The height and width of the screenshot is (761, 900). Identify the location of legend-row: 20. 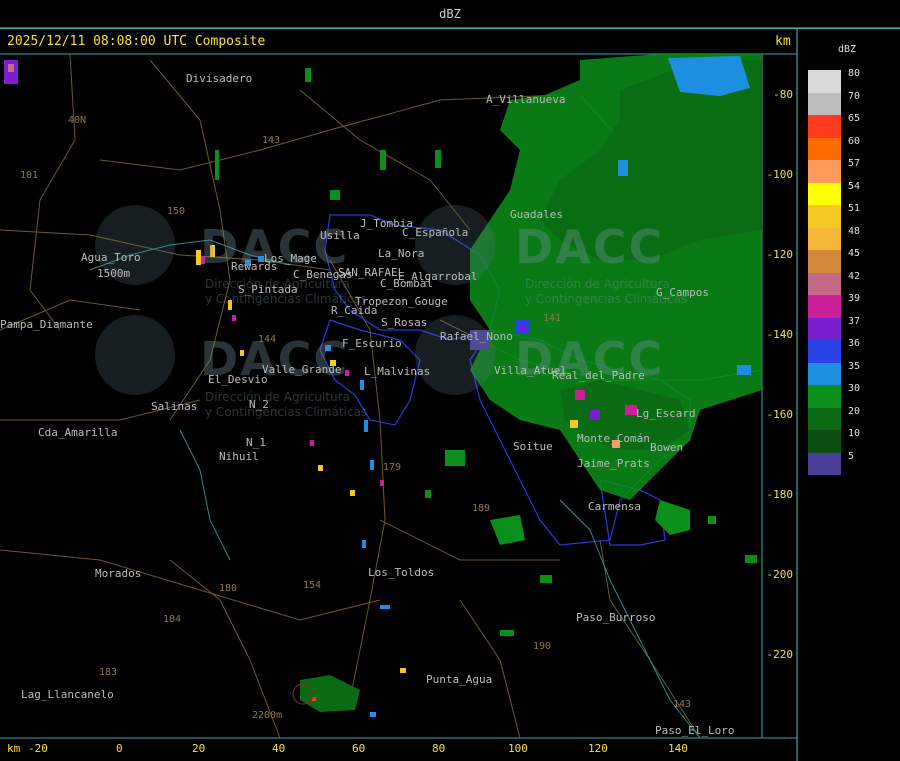
(834, 418).